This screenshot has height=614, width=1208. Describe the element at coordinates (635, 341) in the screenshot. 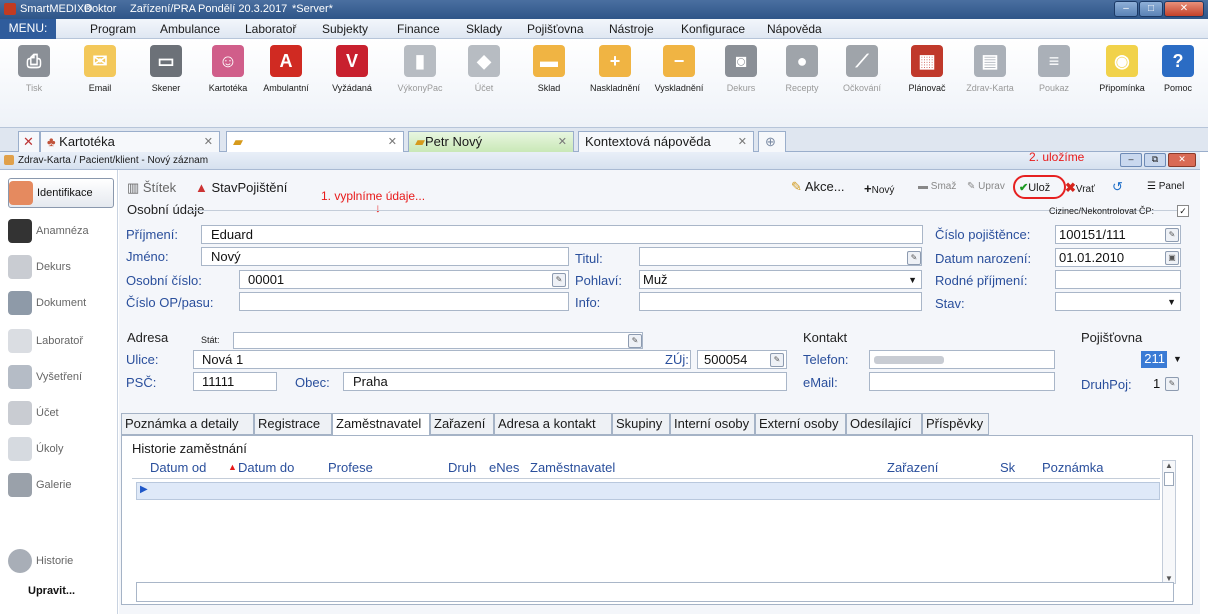

I see `stat-picker-icon: ✎` at that location.